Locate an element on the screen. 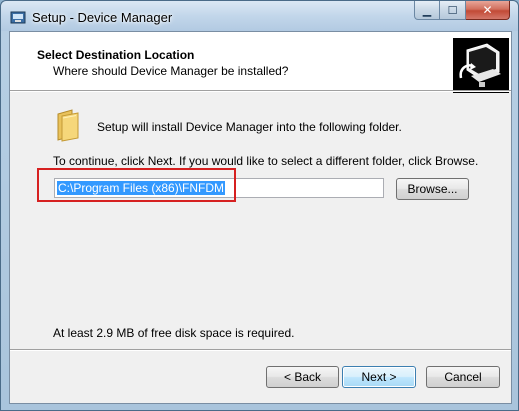  installer-computer-icon is located at coordinates (481, 65).